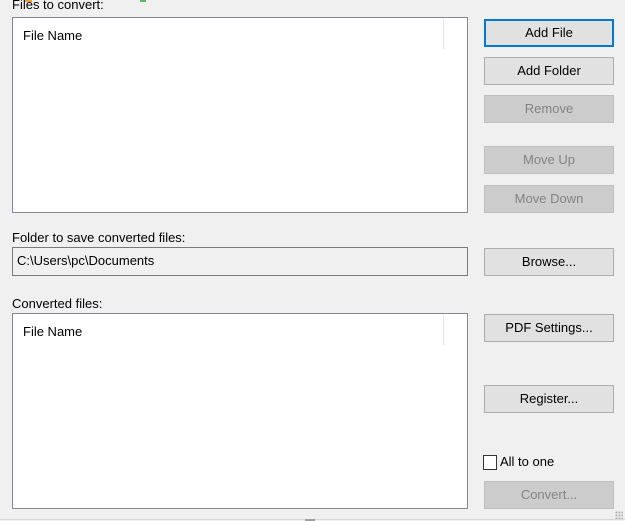 This screenshot has width=625, height=521. I want to click on converted-files-label: Converted files:, so click(57, 303).